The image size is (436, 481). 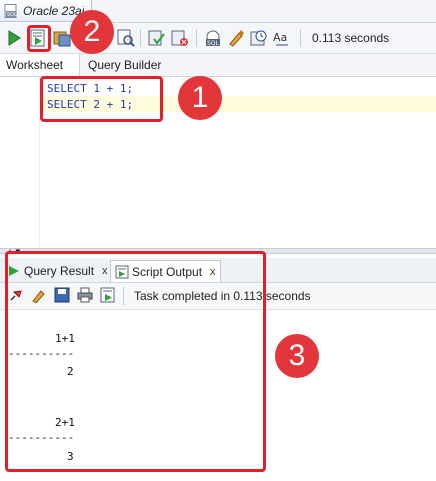 I want to click on clear-icon, so click(x=236, y=38).